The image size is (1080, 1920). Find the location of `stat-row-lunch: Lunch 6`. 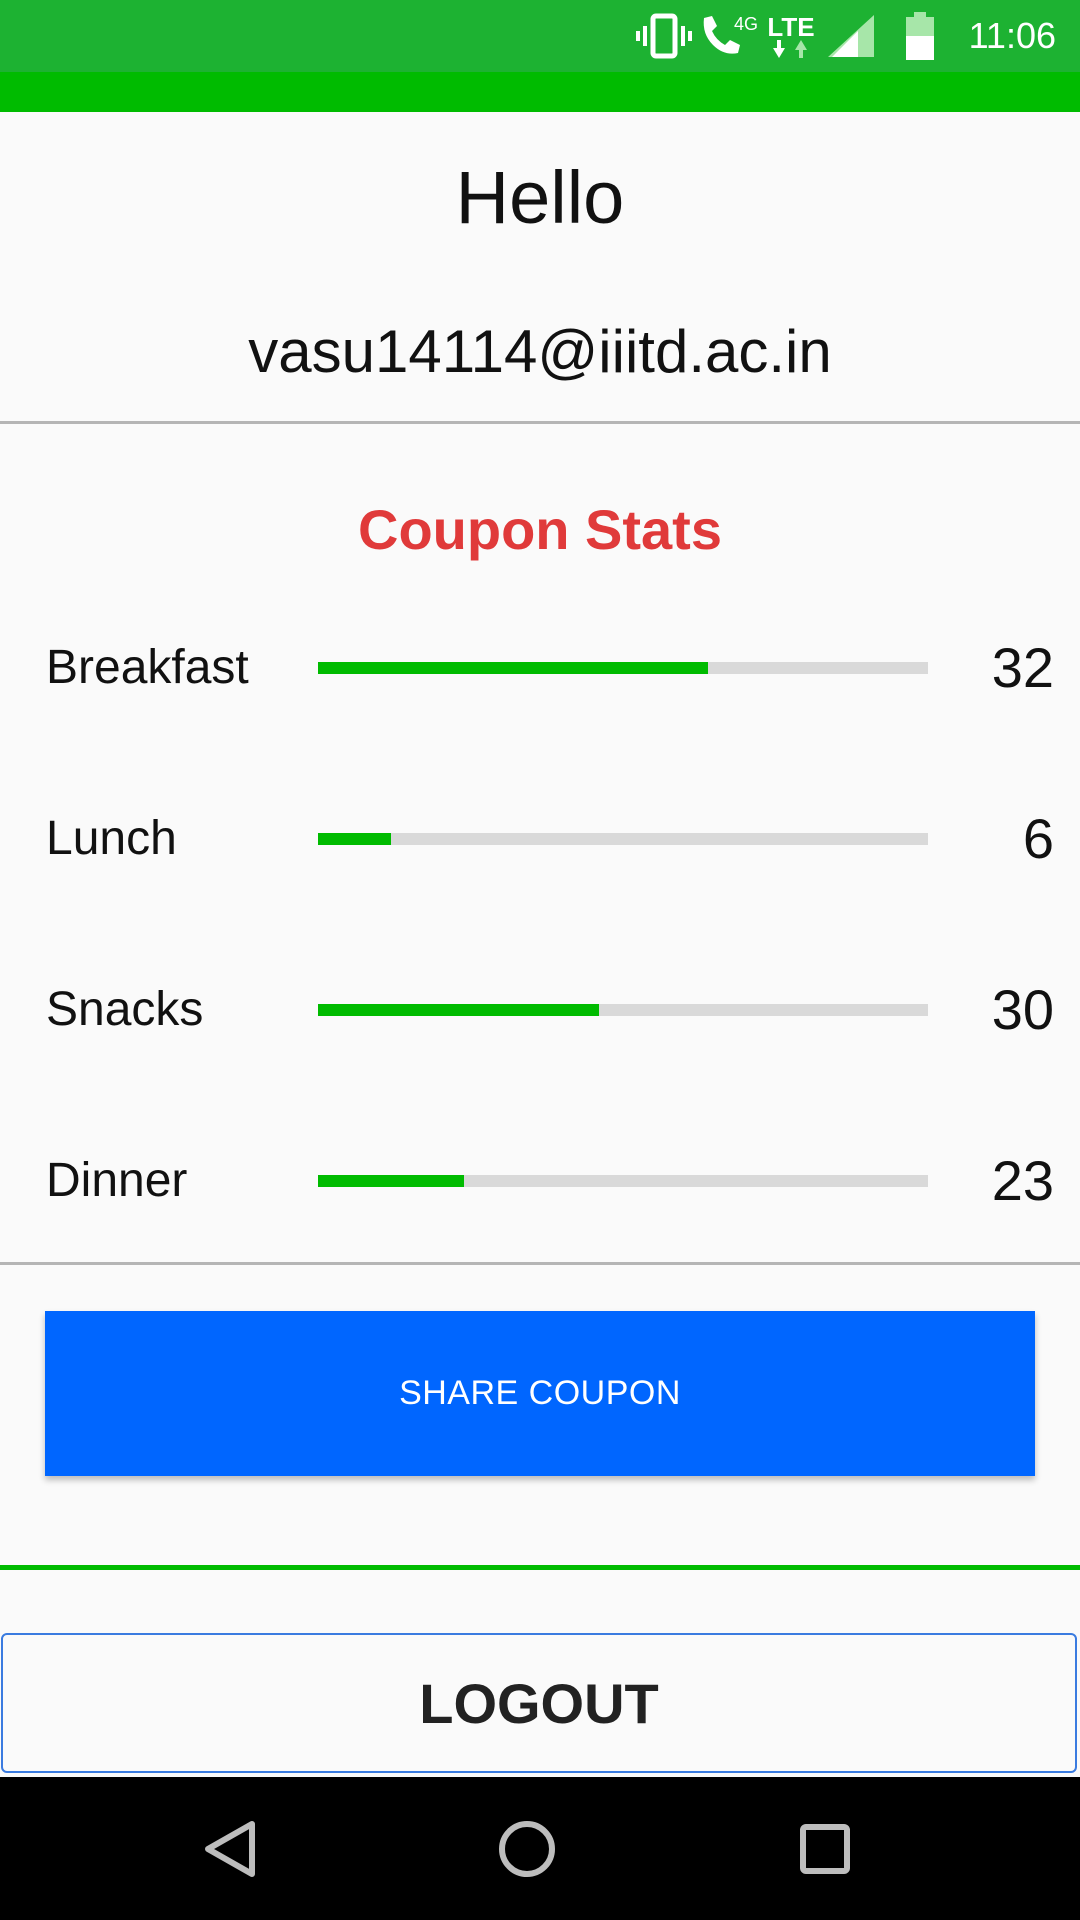

stat-row-lunch: Lunch 6 is located at coordinates (540, 839).